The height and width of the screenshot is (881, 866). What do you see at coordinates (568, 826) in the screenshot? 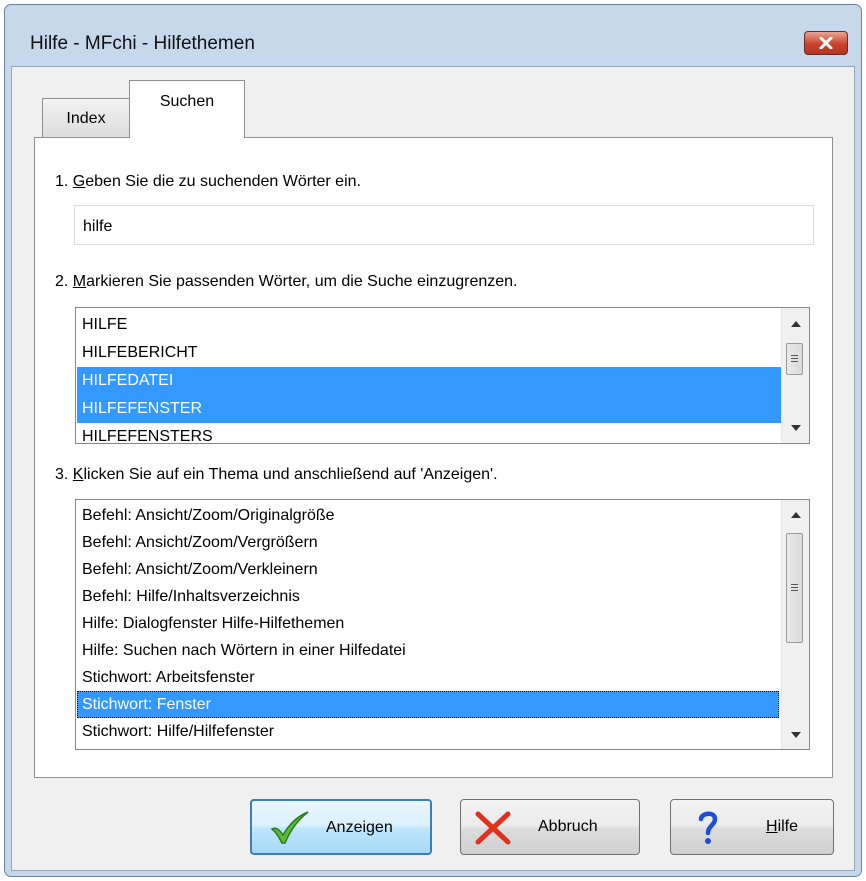
I see `cancel-button-label: Abbruch` at bounding box center [568, 826].